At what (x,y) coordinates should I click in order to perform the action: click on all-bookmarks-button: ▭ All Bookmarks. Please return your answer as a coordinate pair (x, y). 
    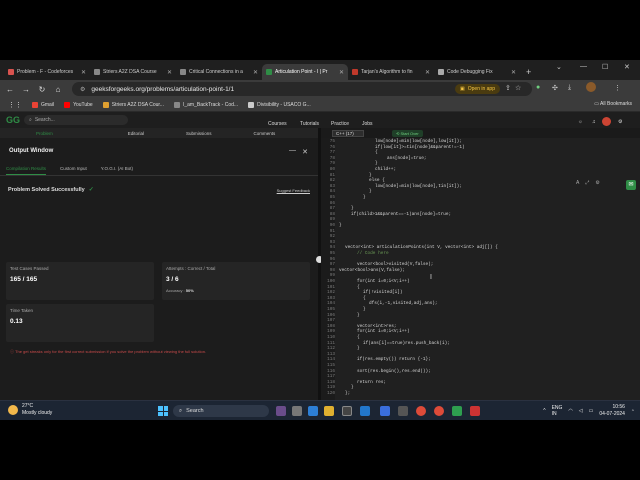
    Looking at the image, I should click on (613, 104).